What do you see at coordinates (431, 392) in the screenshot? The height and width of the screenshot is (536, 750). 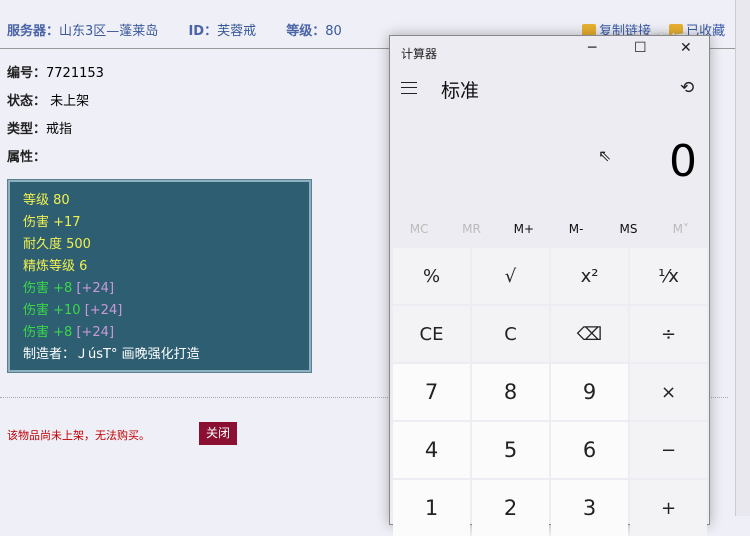 I see `calc-key: 7` at bounding box center [431, 392].